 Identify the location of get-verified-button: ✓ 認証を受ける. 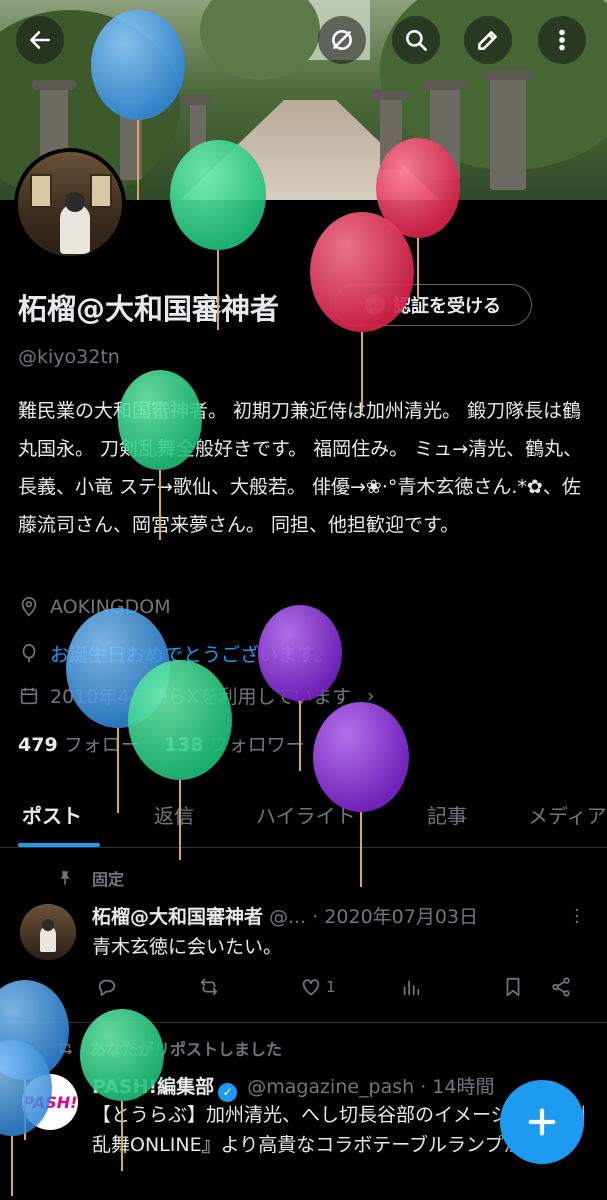
(433, 305).